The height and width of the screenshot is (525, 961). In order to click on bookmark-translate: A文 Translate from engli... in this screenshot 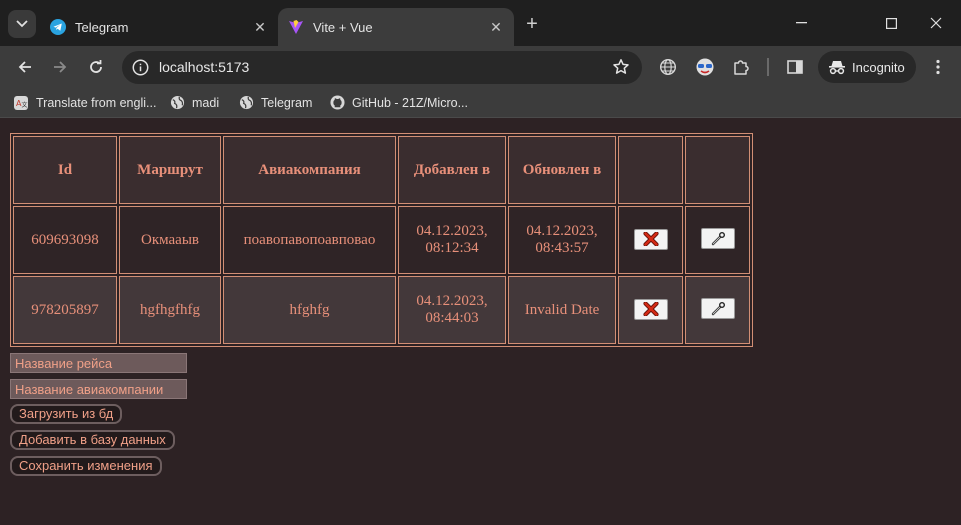, I will do `click(84, 103)`.